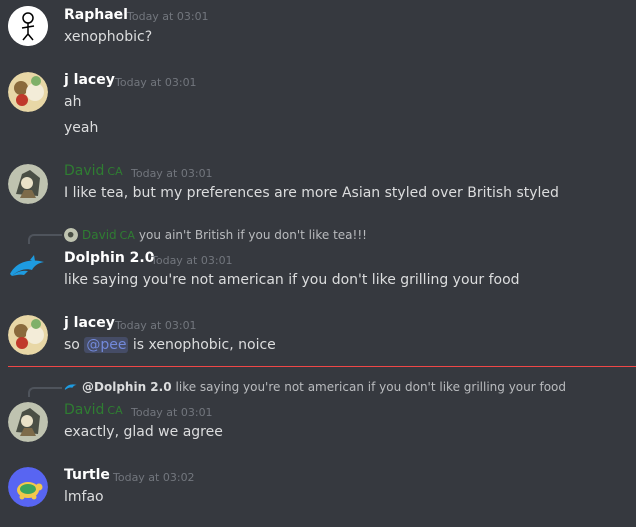 The width and height of the screenshot is (636, 527). I want to click on new-messages-divider, so click(322, 366).